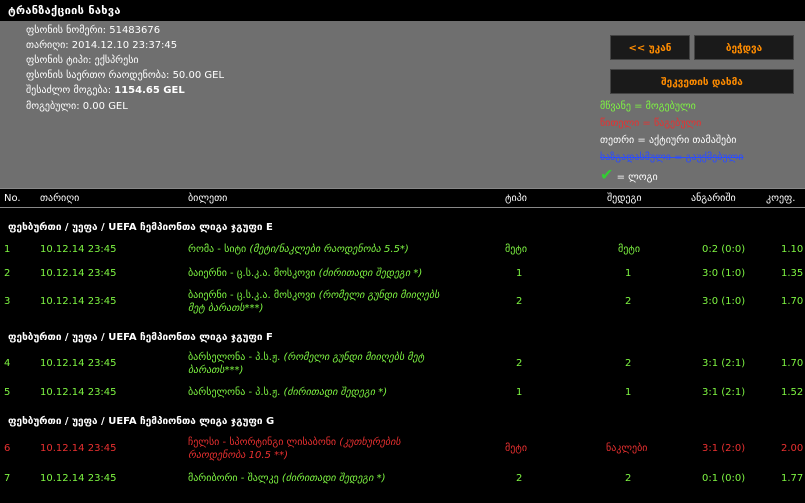 The width and height of the screenshot is (805, 503). What do you see at coordinates (713, 198) in the screenshot?
I see `header-score: ანგარიში` at bounding box center [713, 198].